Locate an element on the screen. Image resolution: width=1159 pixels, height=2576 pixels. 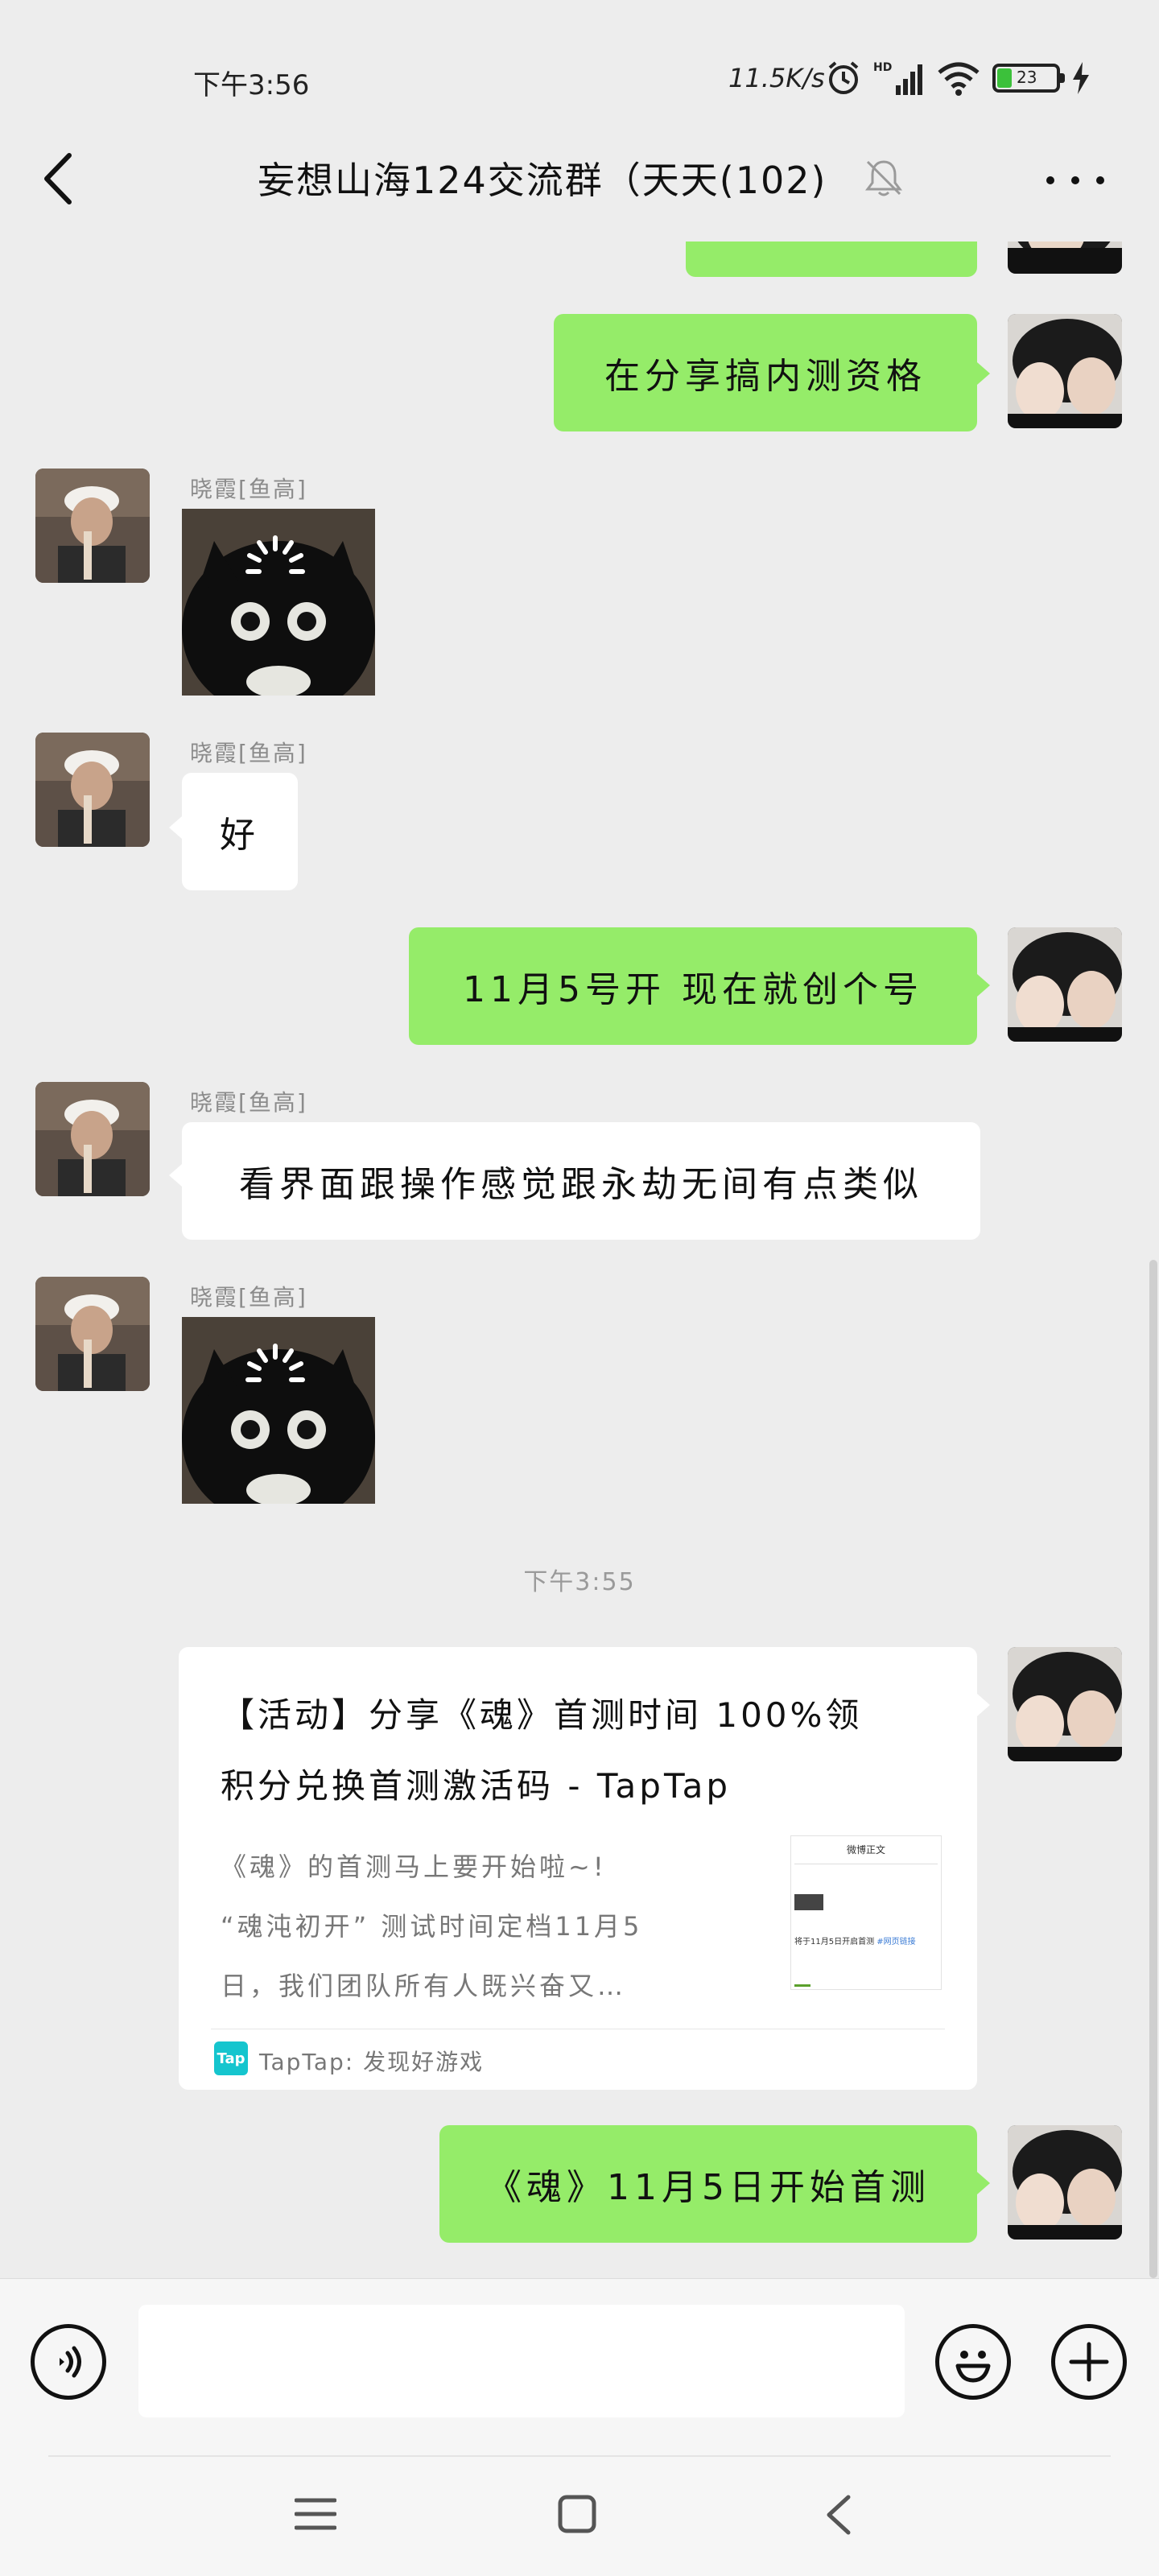
status-time: 下午3:56 is located at coordinates (251, 85).